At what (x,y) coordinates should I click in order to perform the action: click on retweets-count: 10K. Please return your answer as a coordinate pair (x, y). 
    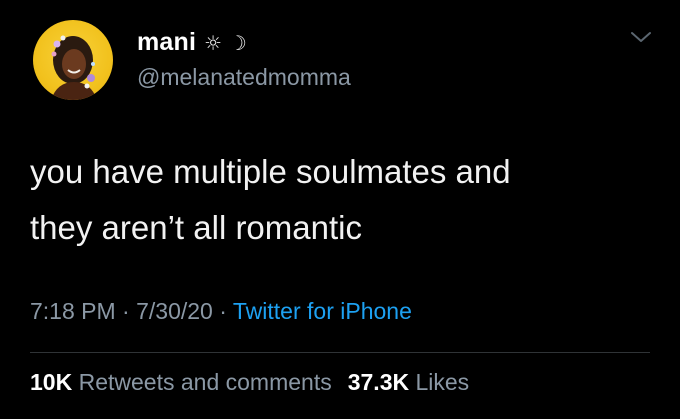
    Looking at the image, I should click on (51, 382).